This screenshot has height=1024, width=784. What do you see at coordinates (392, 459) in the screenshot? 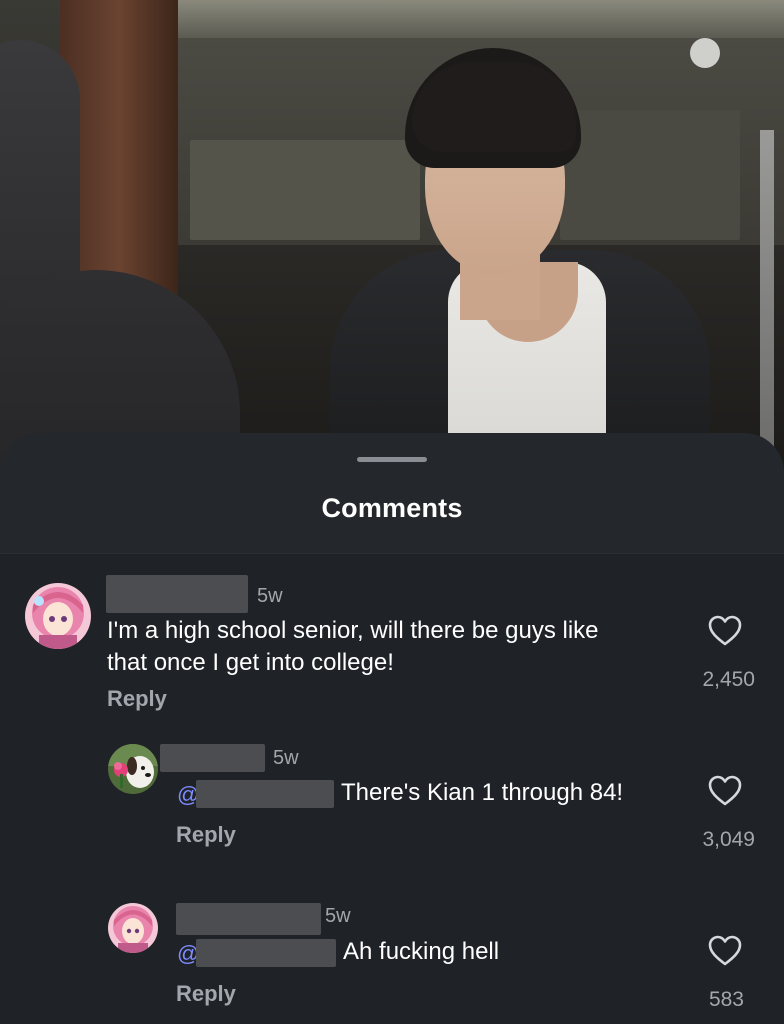
I see `drag-handle` at bounding box center [392, 459].